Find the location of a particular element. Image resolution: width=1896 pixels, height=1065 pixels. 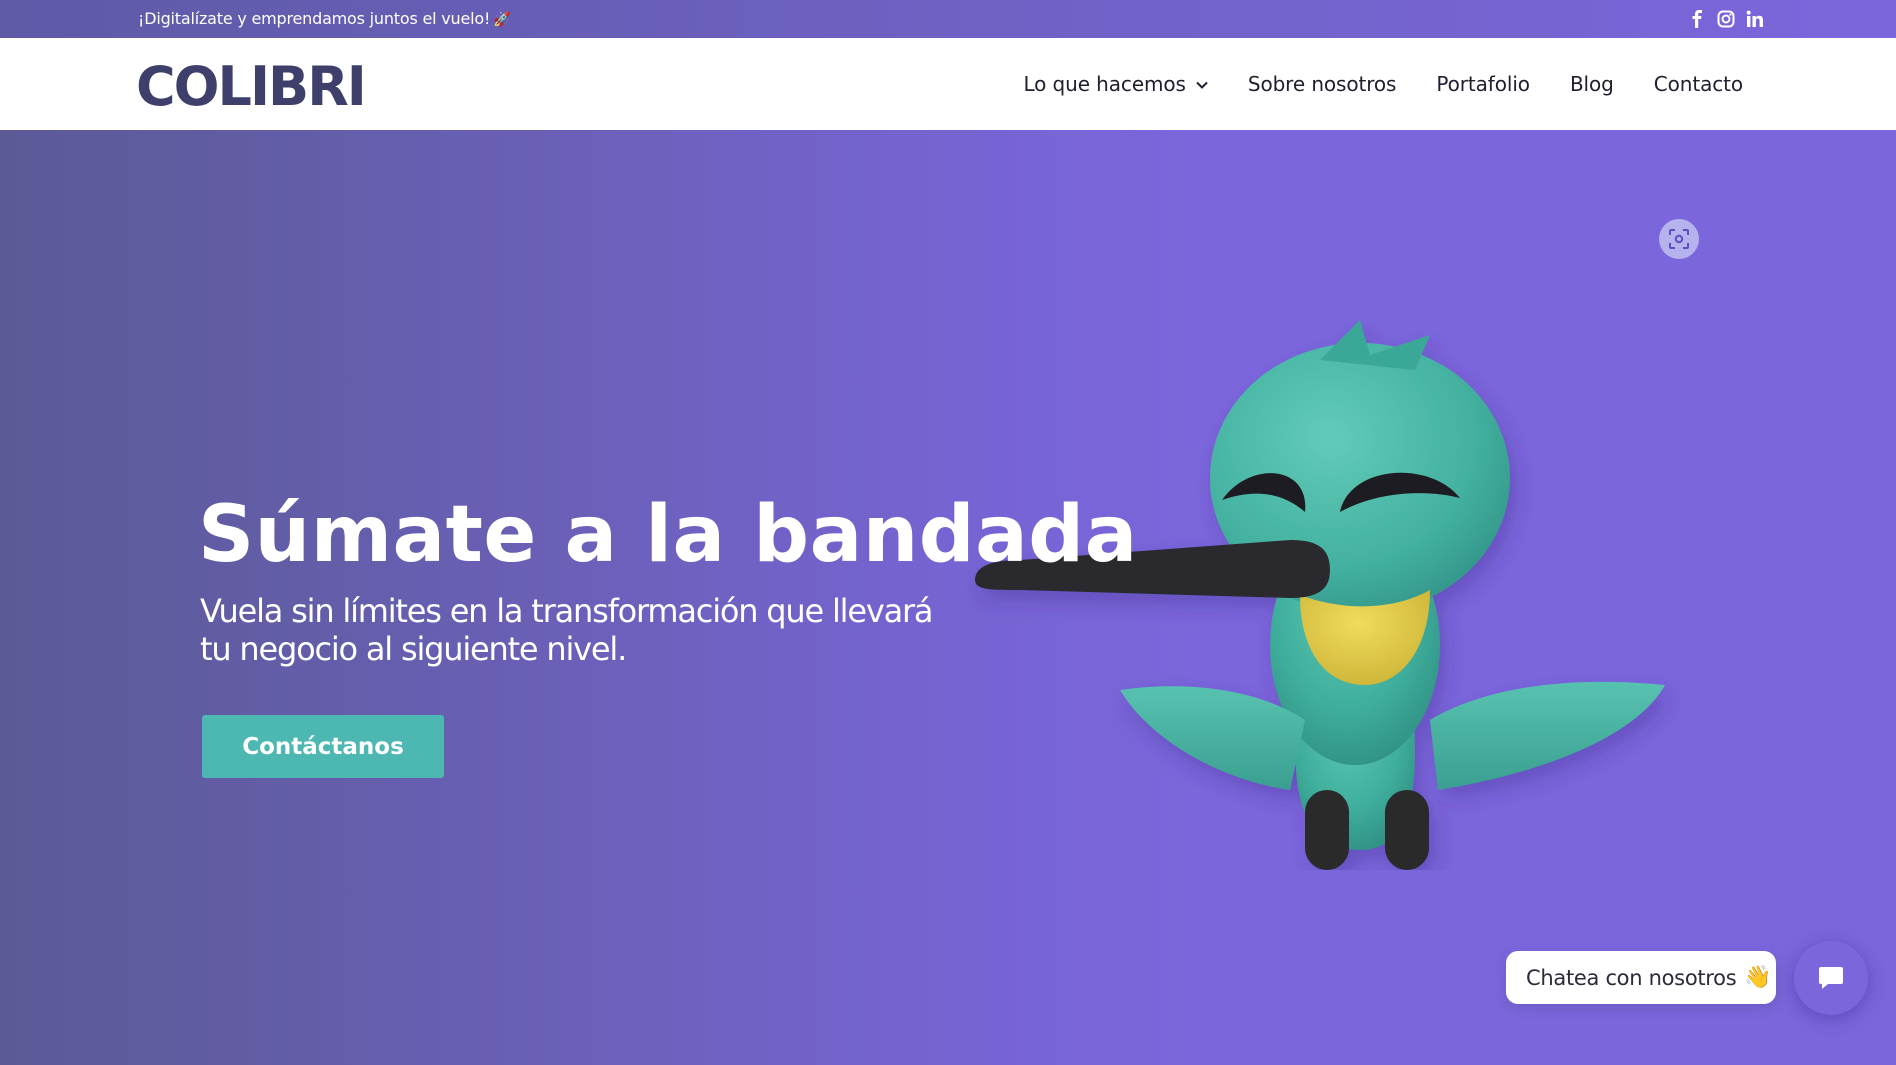

nav-contacto: Contacto is located at coordinates (1698, 84).